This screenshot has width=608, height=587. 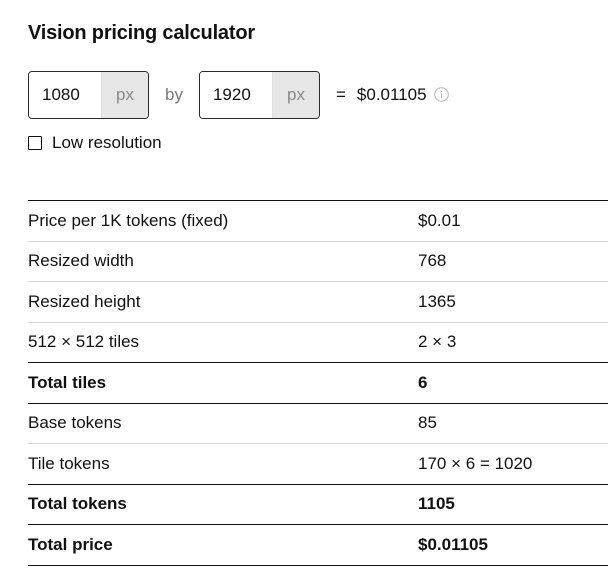 I want to click on page-title: Vision pricing calculator, so click(x=141, y=33).